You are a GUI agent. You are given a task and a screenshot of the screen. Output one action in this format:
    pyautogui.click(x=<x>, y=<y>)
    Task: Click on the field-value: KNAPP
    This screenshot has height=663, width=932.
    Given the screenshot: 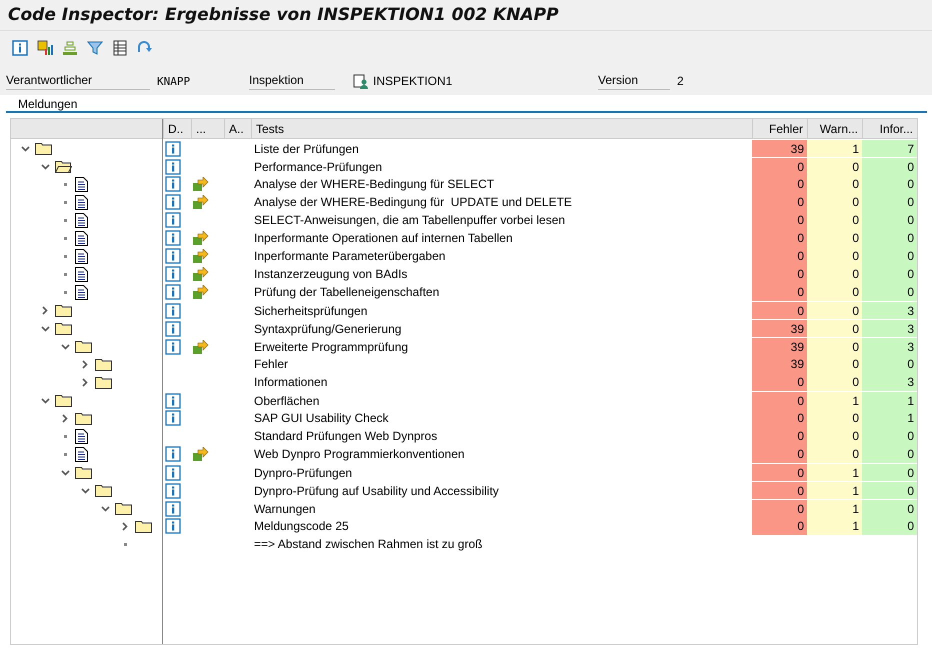 What is the action you would take?
    pyautogui.click(x=173, y=81)
    